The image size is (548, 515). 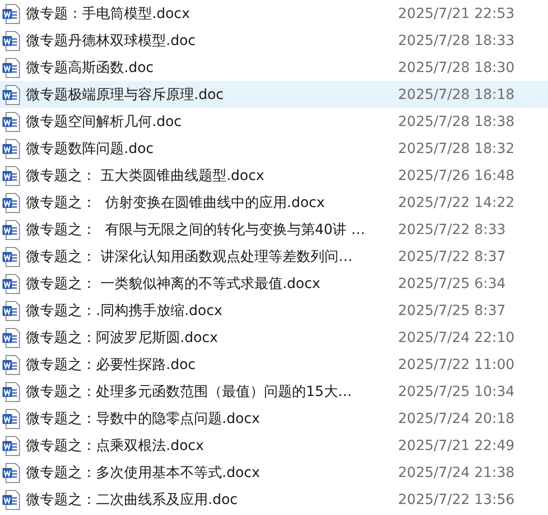 I want to click on modified-date: 2025/7/25 6:34, so click(x=452, y=284).